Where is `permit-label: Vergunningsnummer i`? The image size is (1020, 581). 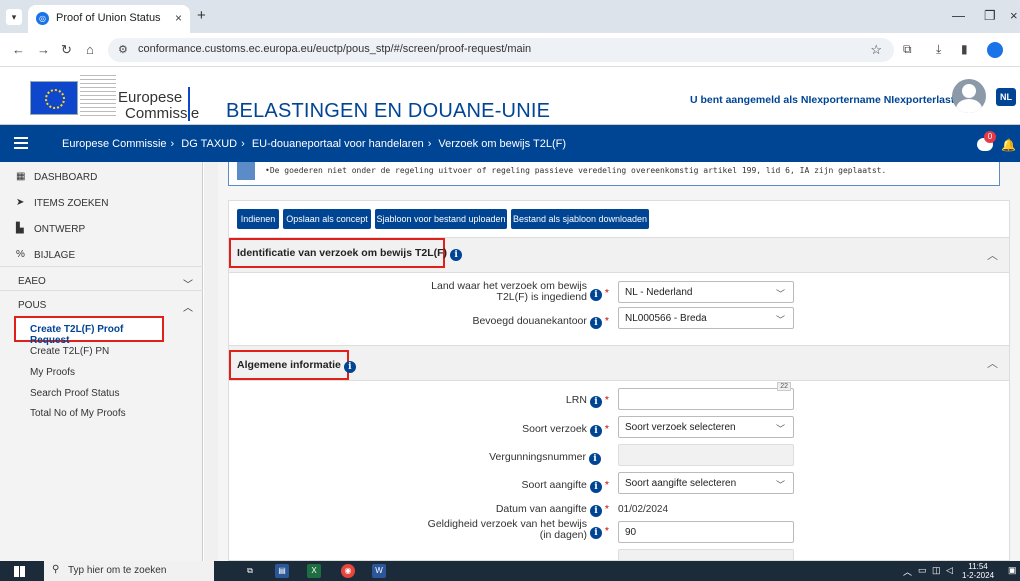
permit-label: Vergunningsnummer i is located at coordinates (409, 461).